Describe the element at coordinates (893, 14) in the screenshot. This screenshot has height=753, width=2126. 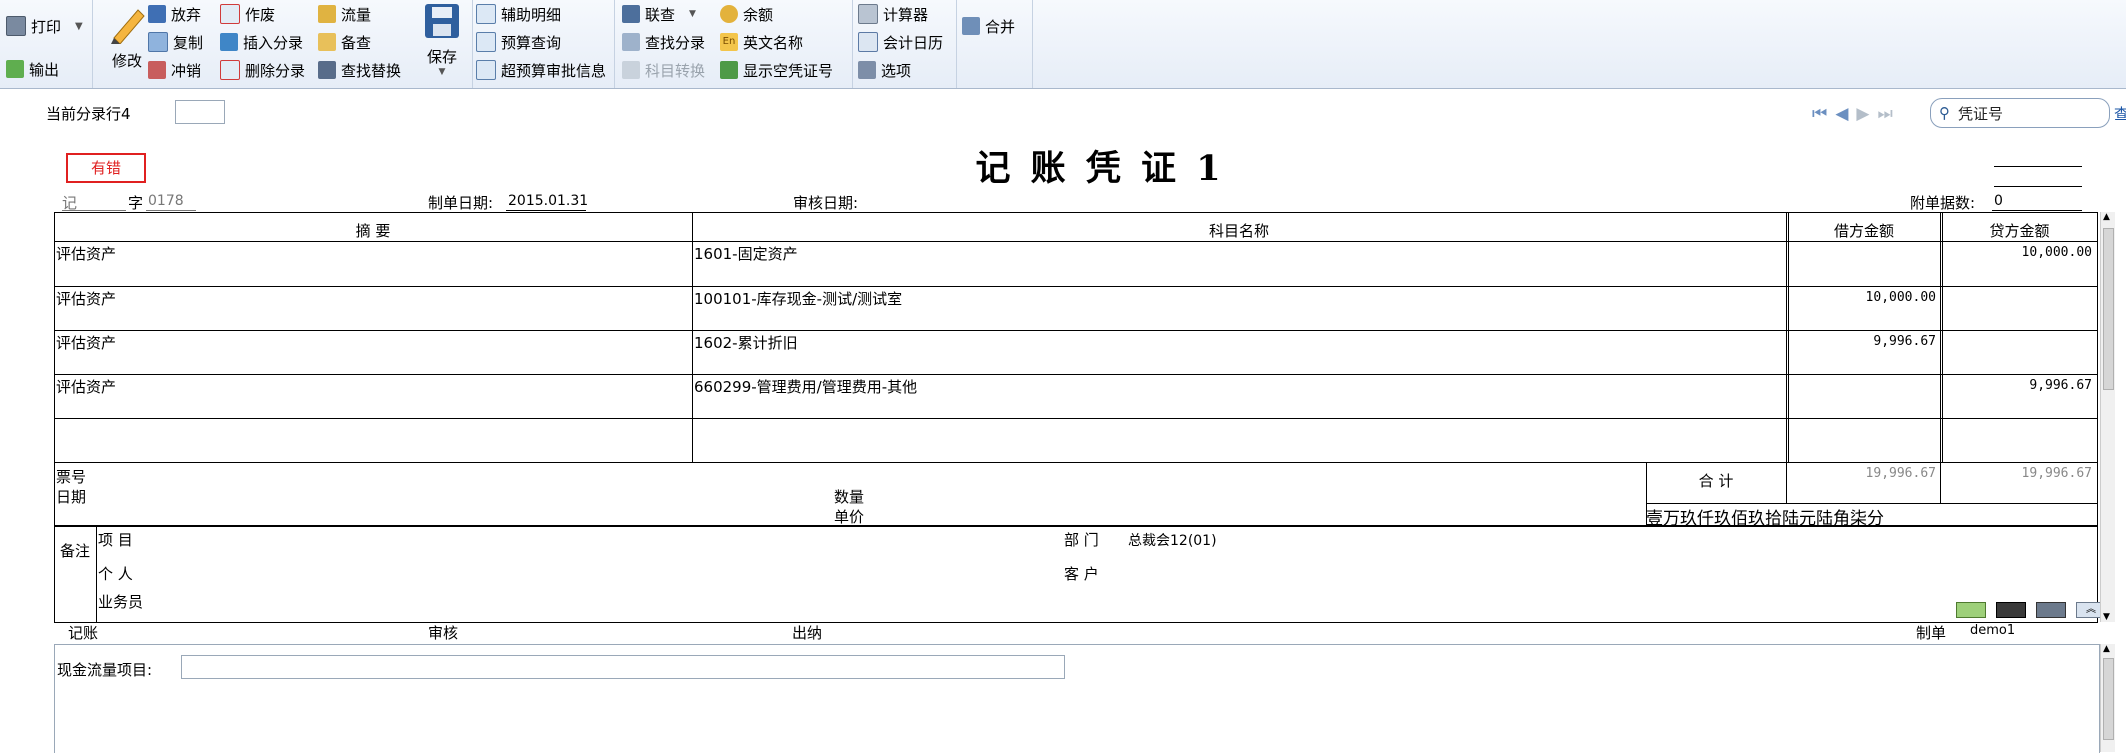
I see `calculator-button: 计算器` at that location.